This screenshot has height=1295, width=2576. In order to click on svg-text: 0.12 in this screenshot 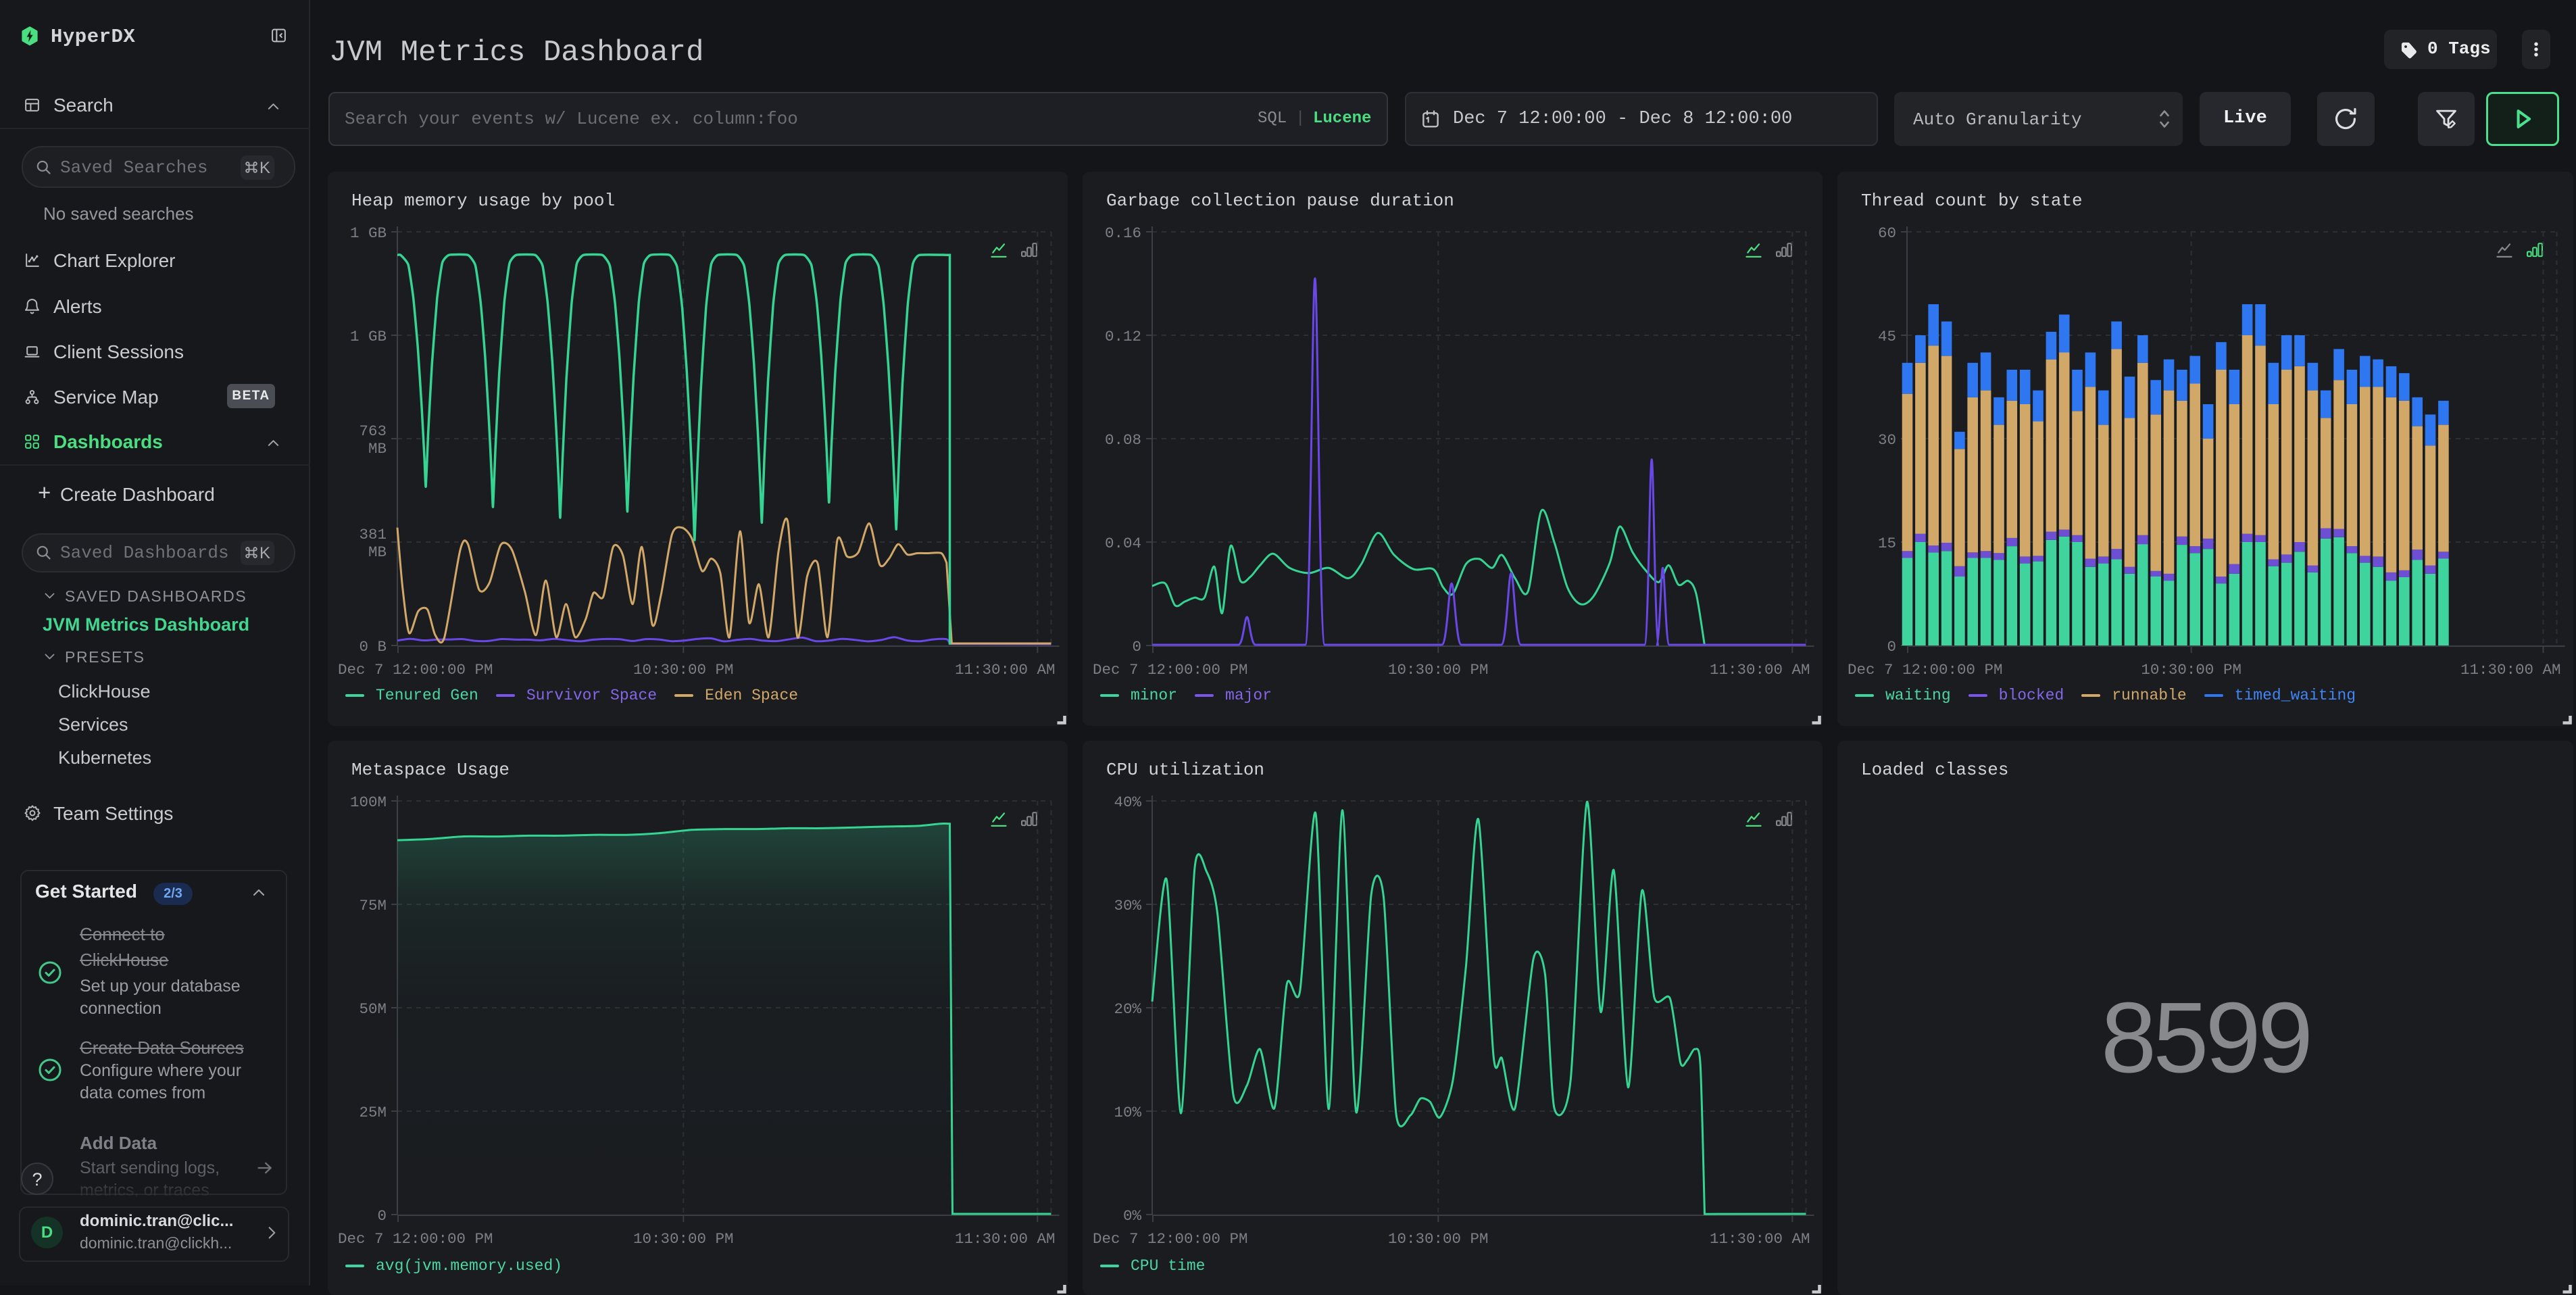, I will do `click(1123, 336)`.